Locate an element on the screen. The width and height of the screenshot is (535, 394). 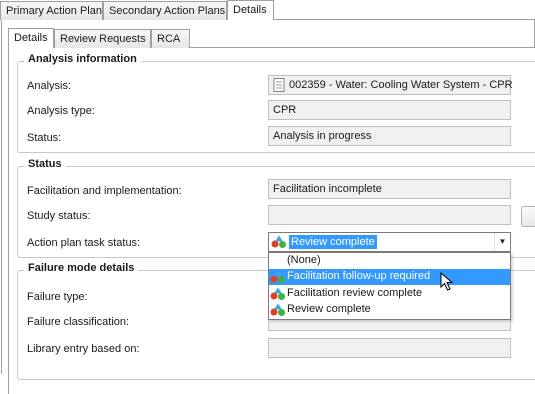
subtab-rca: RCA is located at coordinates (170, 38).